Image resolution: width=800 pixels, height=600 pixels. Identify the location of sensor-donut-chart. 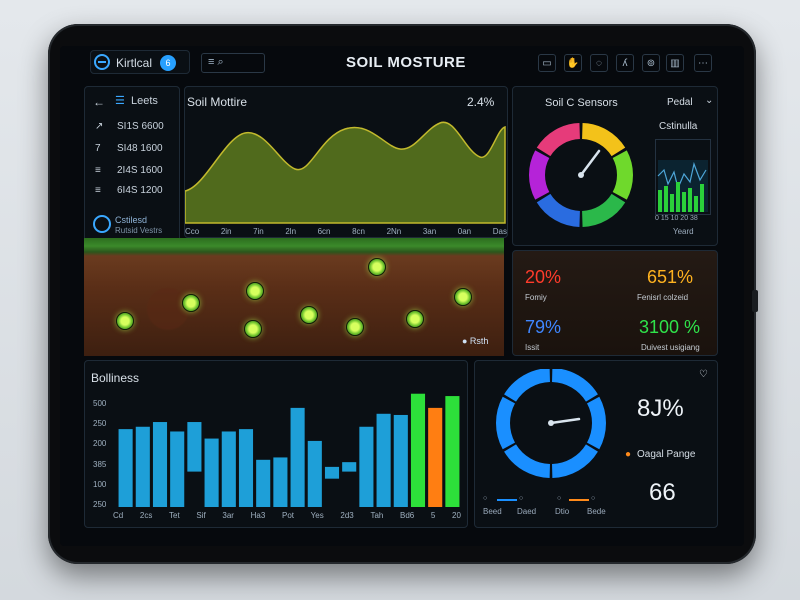
(581, 175).